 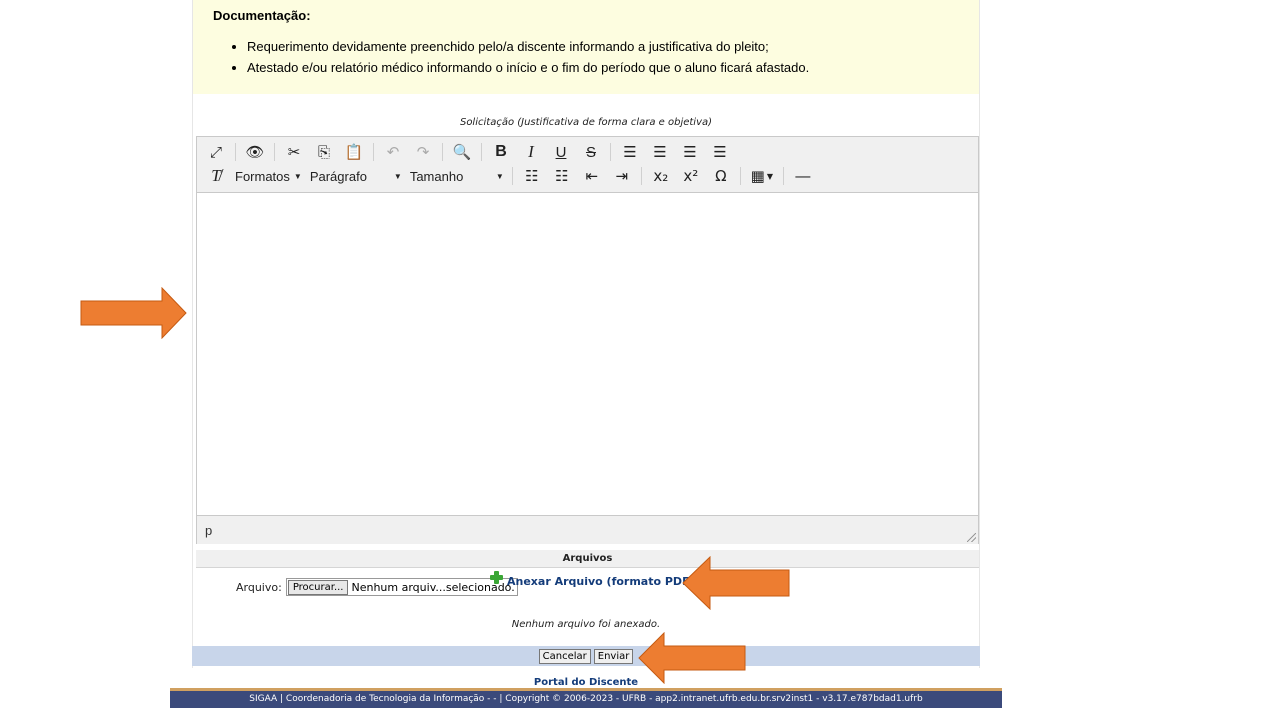 I want to click on horizontal-line-icon: ―, so click(x=803, y=176).